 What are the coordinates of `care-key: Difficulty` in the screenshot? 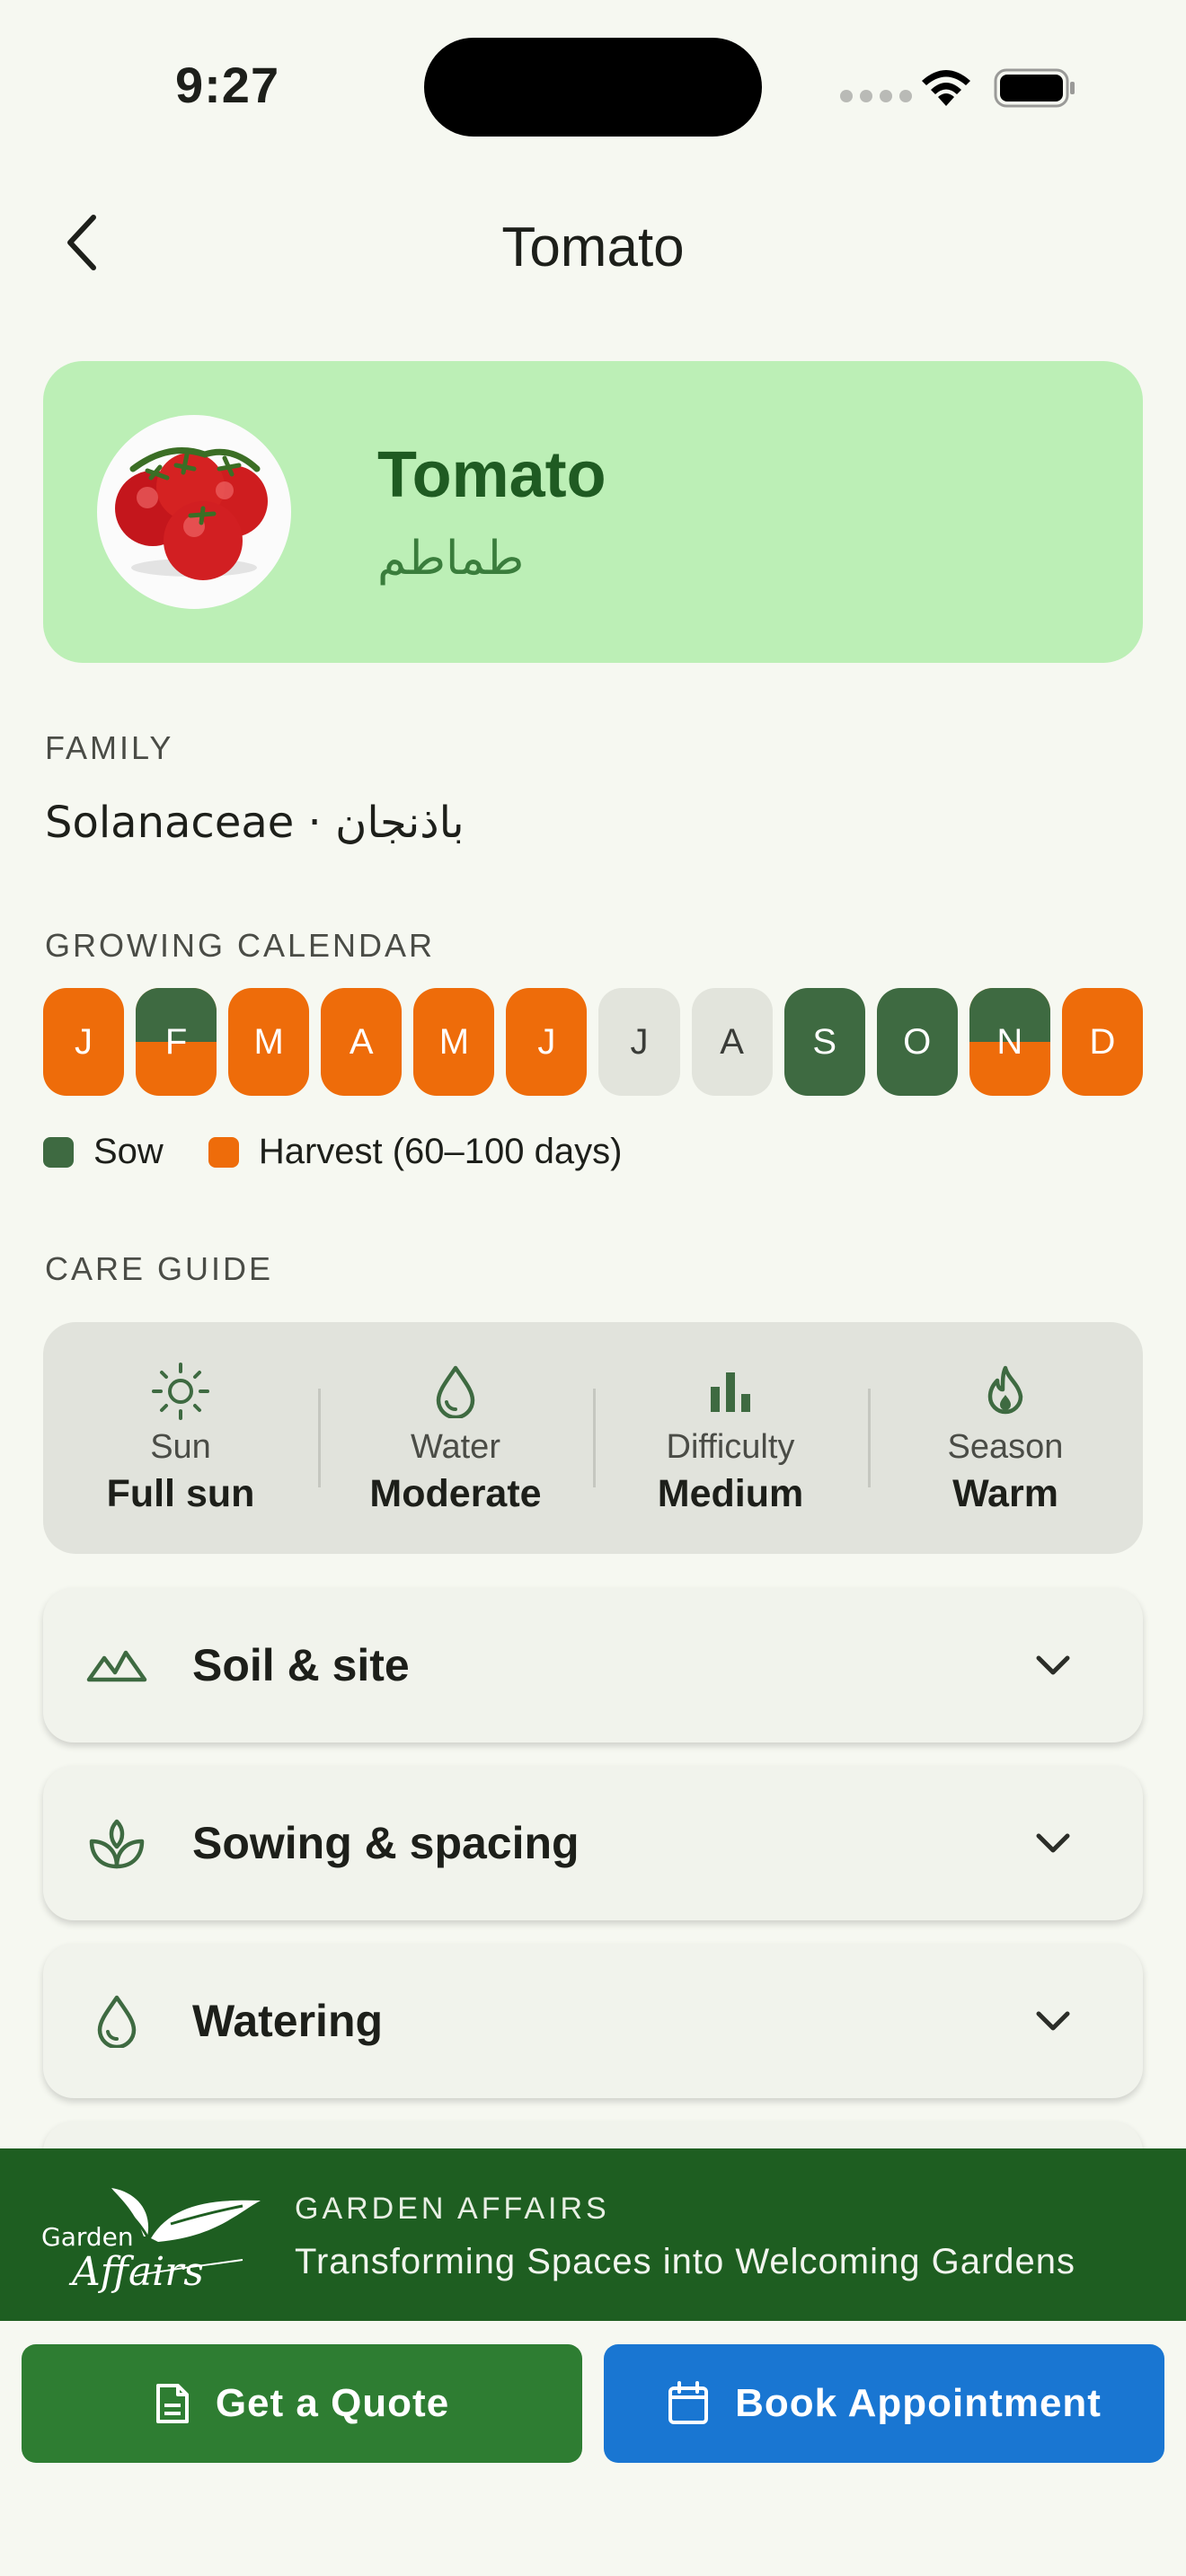 It's located at (730, 1447).